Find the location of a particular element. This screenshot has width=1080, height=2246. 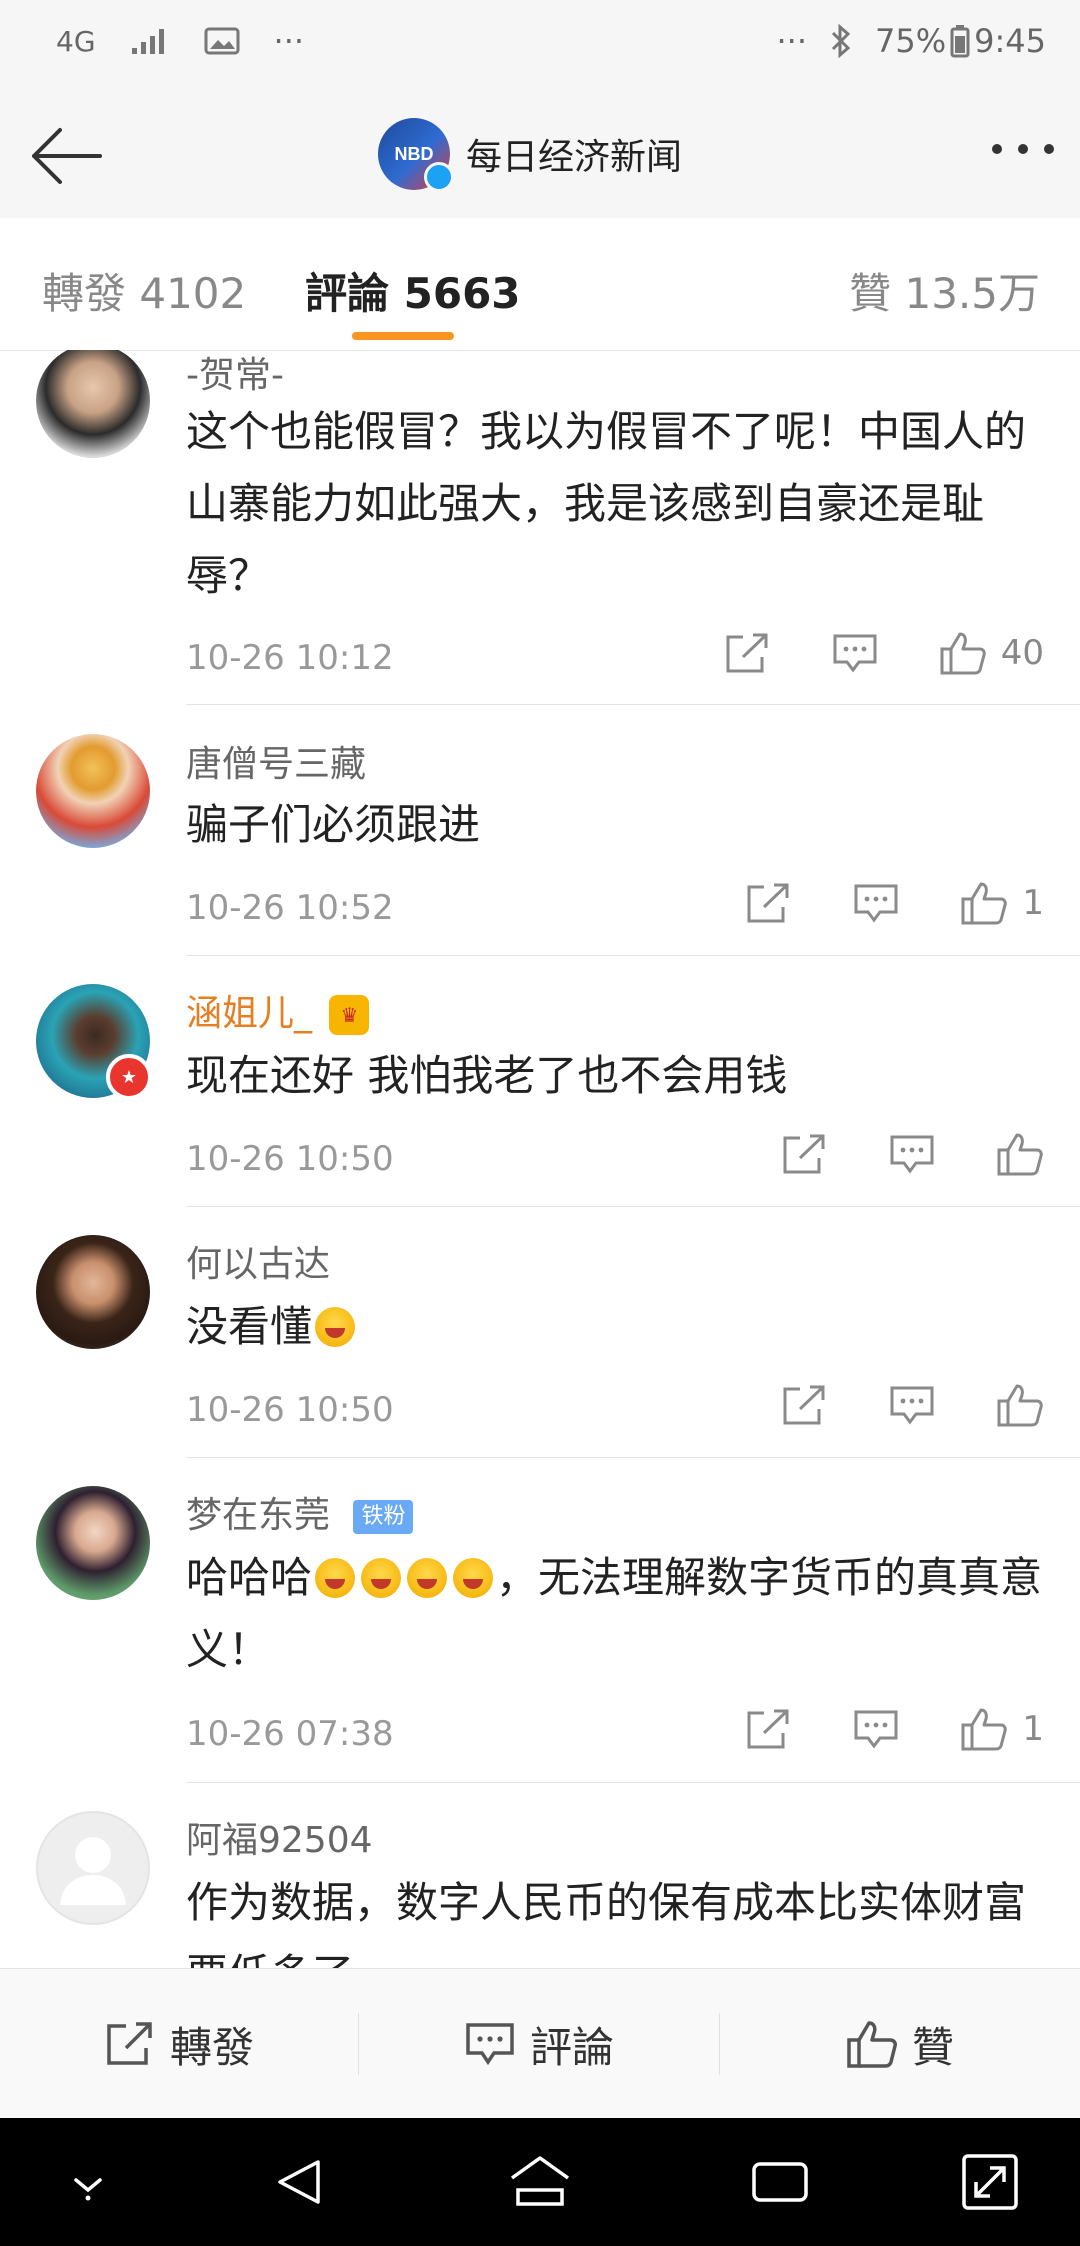

expand-arrows-icon is located at coordinates (990, 2182).